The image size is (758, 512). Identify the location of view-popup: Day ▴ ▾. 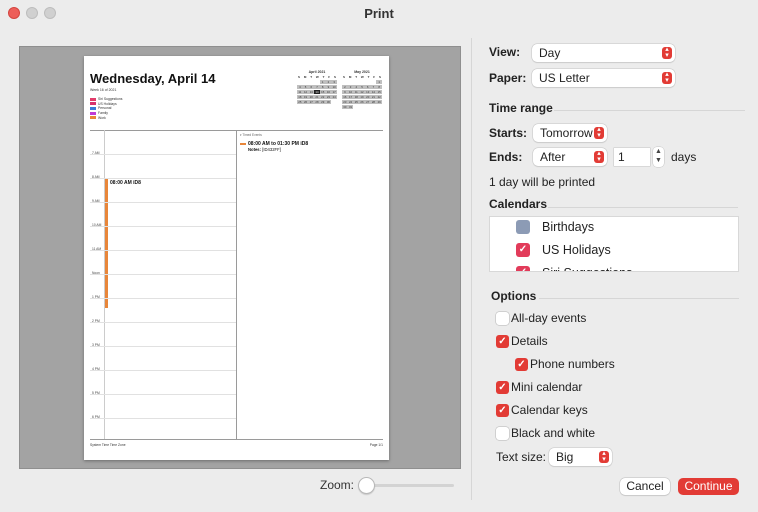
(603, 53).